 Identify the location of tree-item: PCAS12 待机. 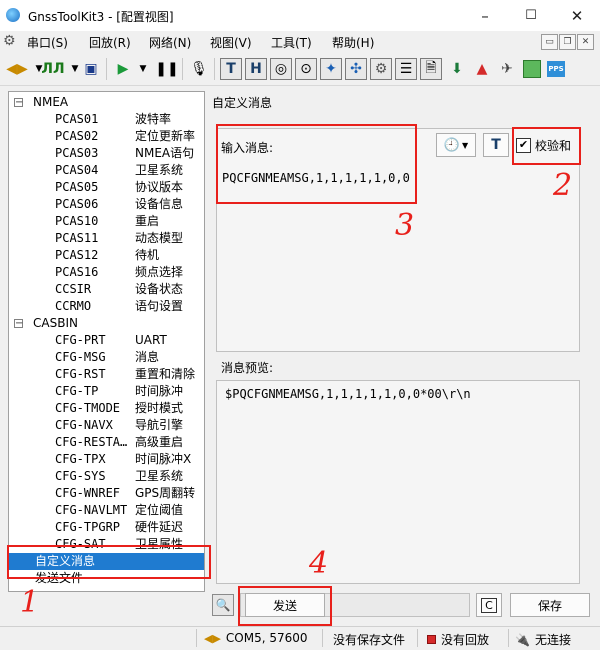
(106, 255).